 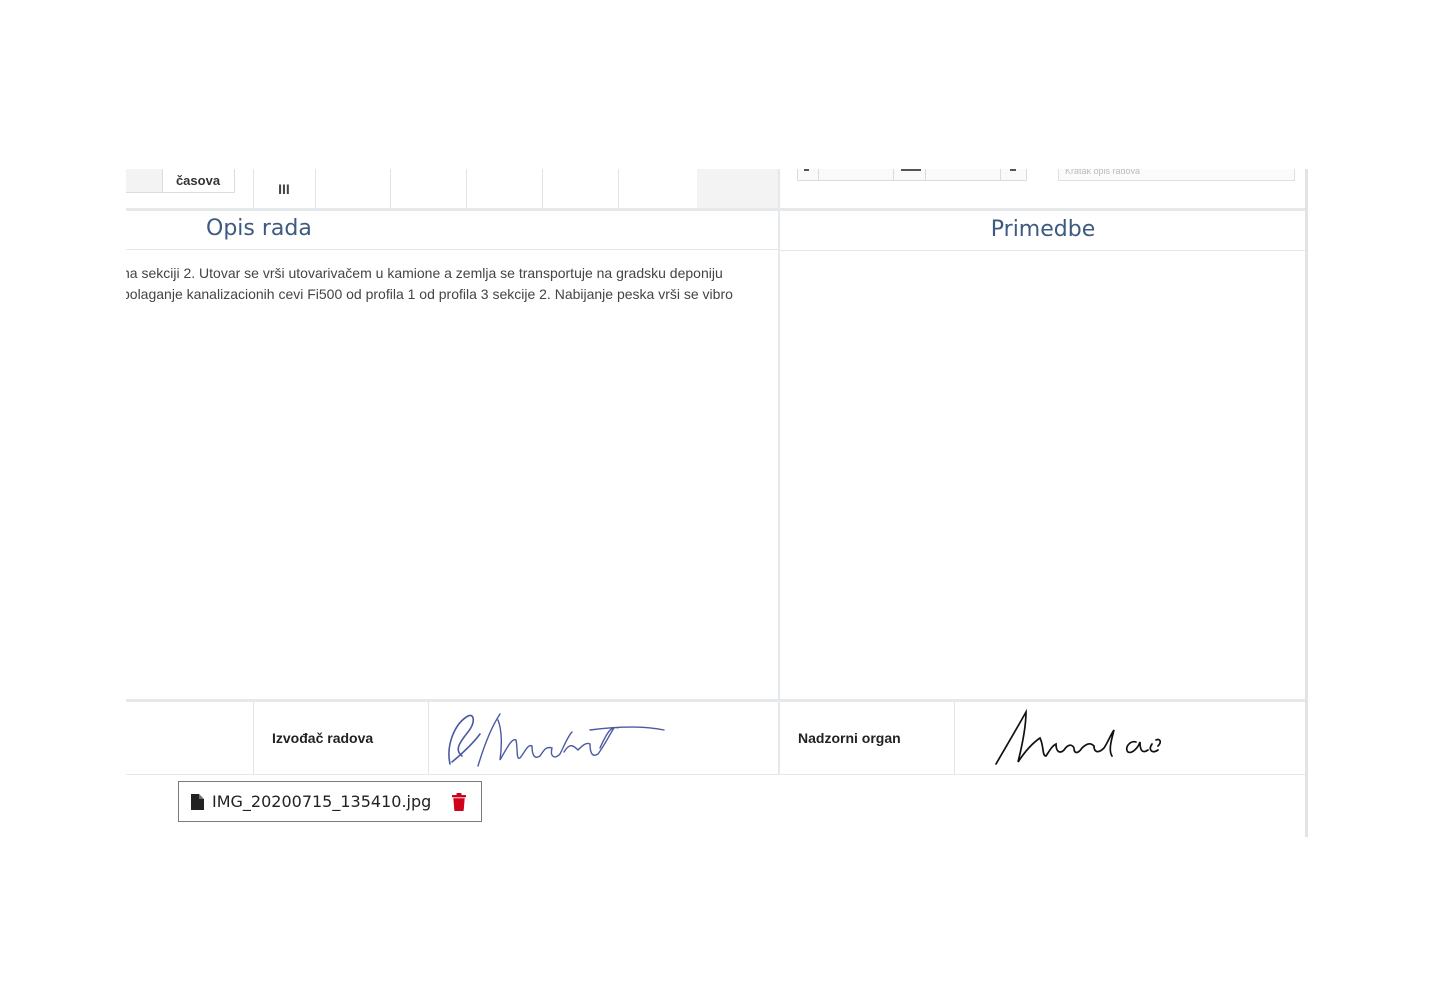 What do you see at coordinates (459, 802) in the screenshot?
I see `trash-icon` at bounding box center [459, 802].